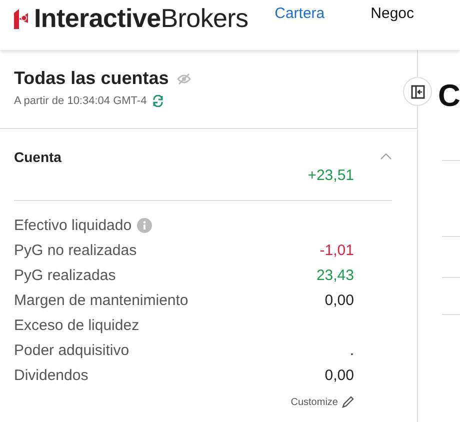 This screenshot has height=422, width=460. What do you see at coordinates (21, 18) in the screenshot?
I see `logo-icon` at bounding box center [21, 18].